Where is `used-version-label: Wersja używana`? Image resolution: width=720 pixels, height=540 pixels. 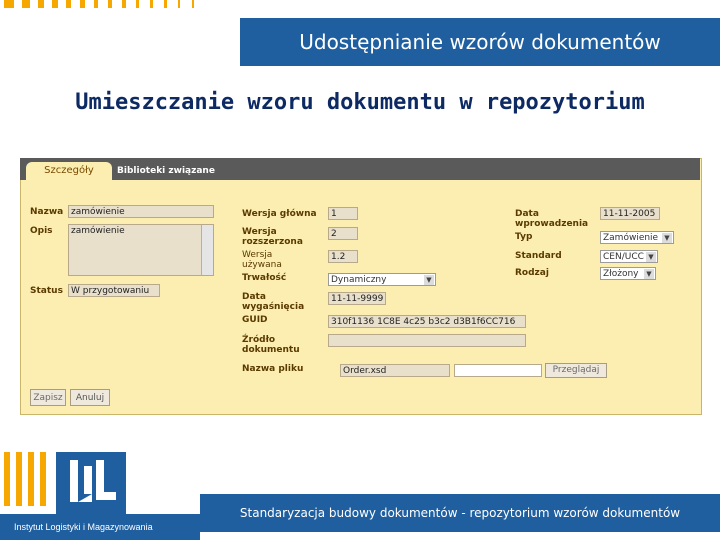 used-version-label: Wersja używana is located at coordinates (262, 260).